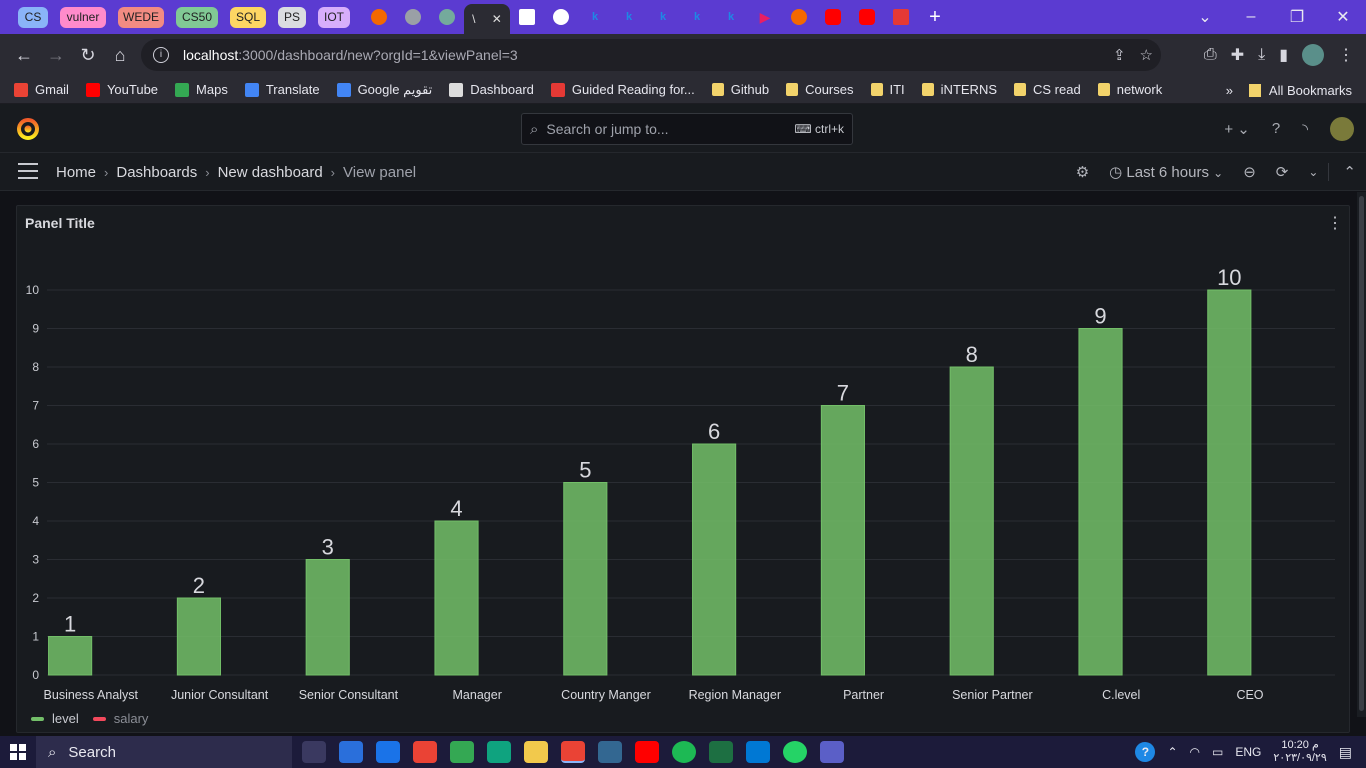 The height and width of the screenshot is (768, 1366). I want to click on task-view-icon, so click(314, 752).